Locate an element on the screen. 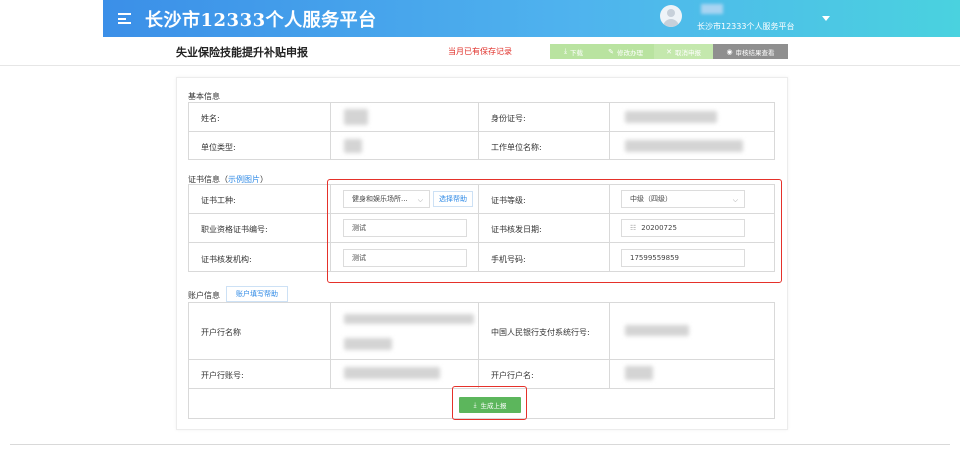  table-row is located at coordinates (481, 374).